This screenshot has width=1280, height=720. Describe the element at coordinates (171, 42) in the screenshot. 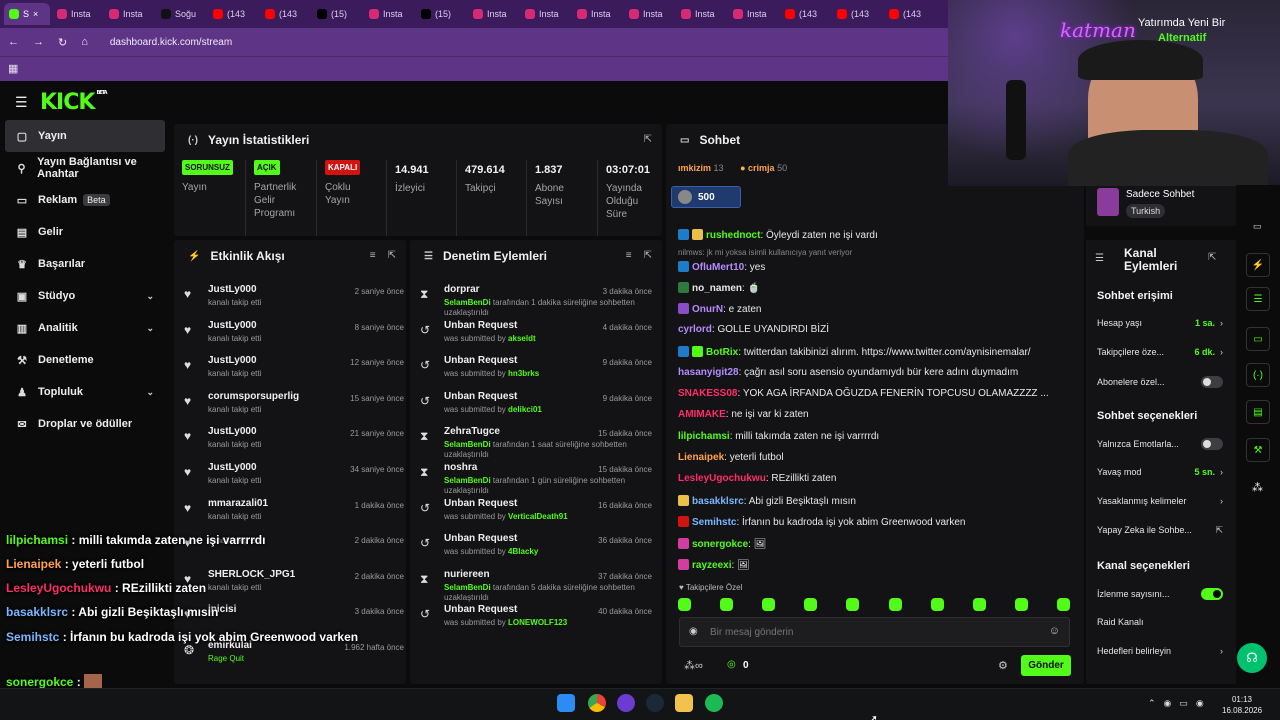

I see `url-field: dashboard.kick.com/stream` at that location.